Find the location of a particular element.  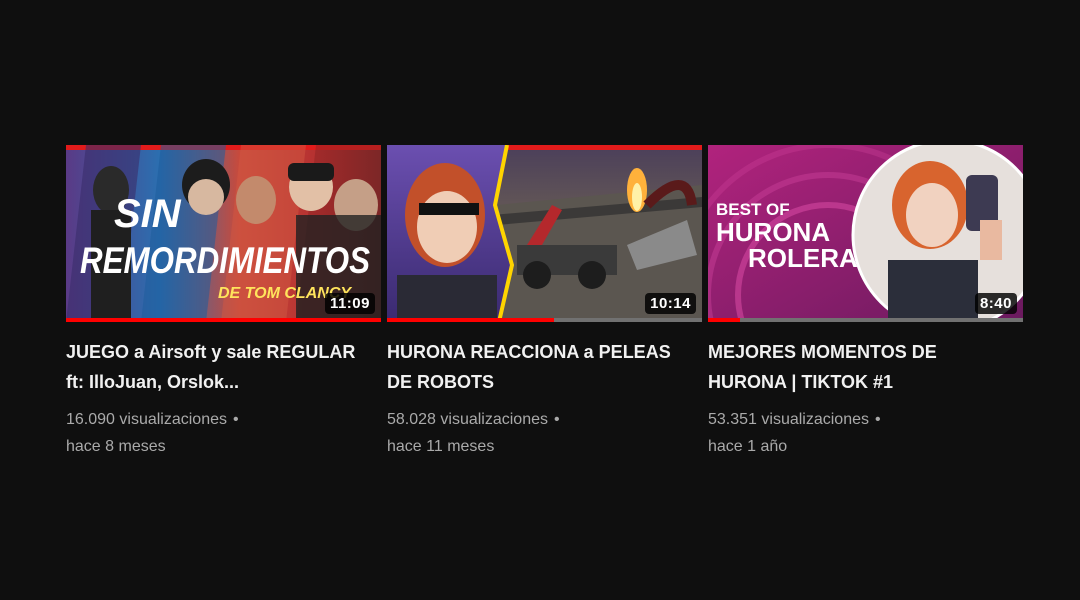

thumbnail-text-2: REMORDIMIENTOS is located at coordinates (225, 260).